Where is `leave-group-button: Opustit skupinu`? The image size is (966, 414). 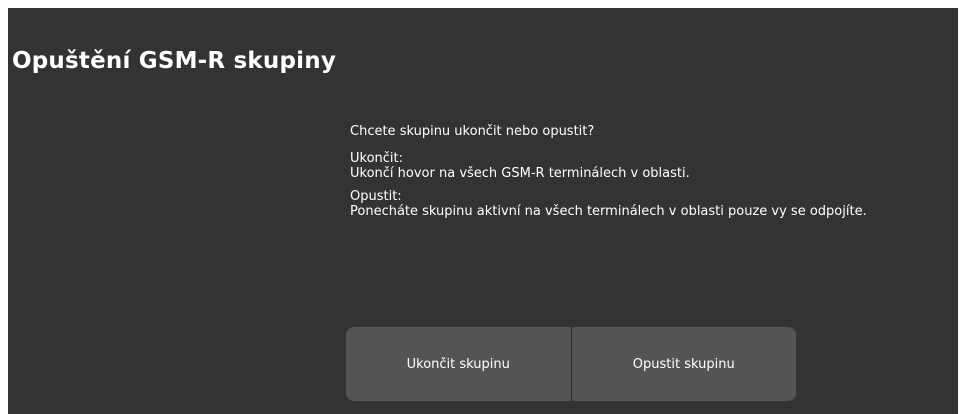
leave-group-button: Opustit skupinu is located at coordinates (683, 364).